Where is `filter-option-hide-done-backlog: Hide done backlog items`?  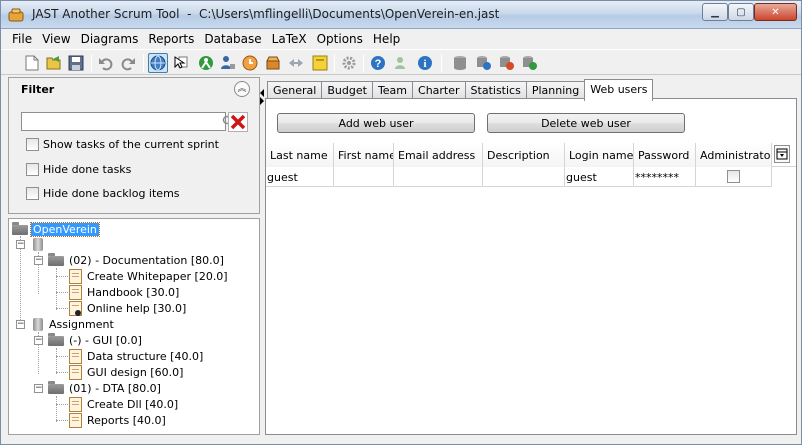 filter-option-hide-done-backlog: Hide done backlog items is located at coordinates (103, 193).